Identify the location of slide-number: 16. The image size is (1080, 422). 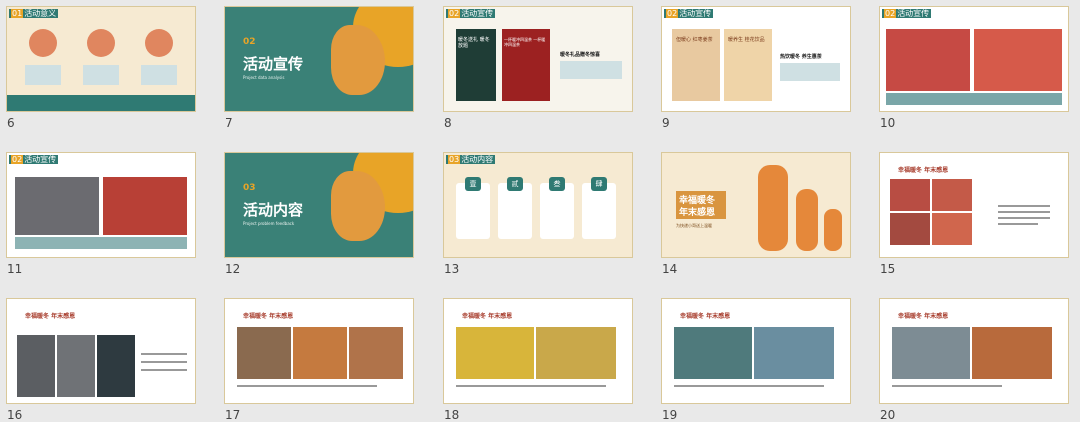
(15, 415).